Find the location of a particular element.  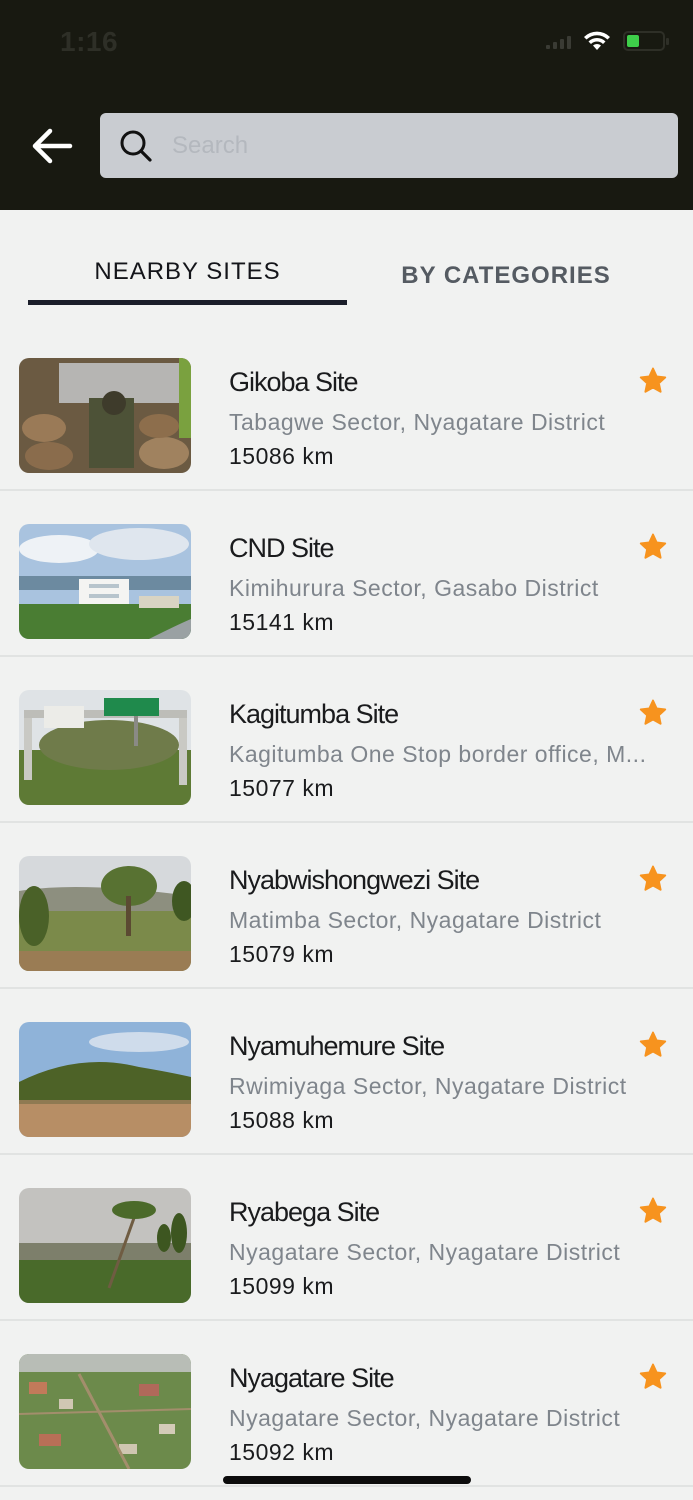

home-indicator is located at coordinates (347, 1480).